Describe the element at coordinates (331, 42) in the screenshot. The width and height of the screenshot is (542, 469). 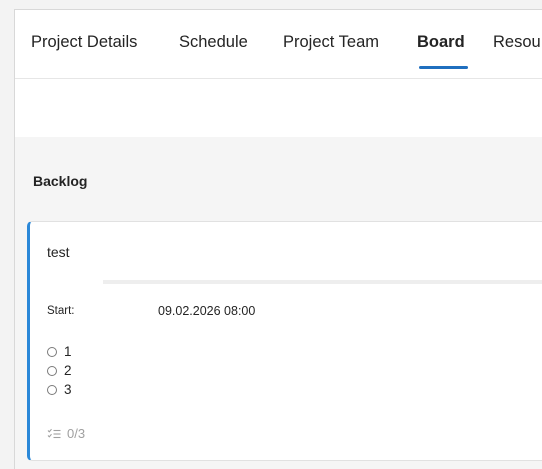
I see `tab-project-team: Project Team` at that location.